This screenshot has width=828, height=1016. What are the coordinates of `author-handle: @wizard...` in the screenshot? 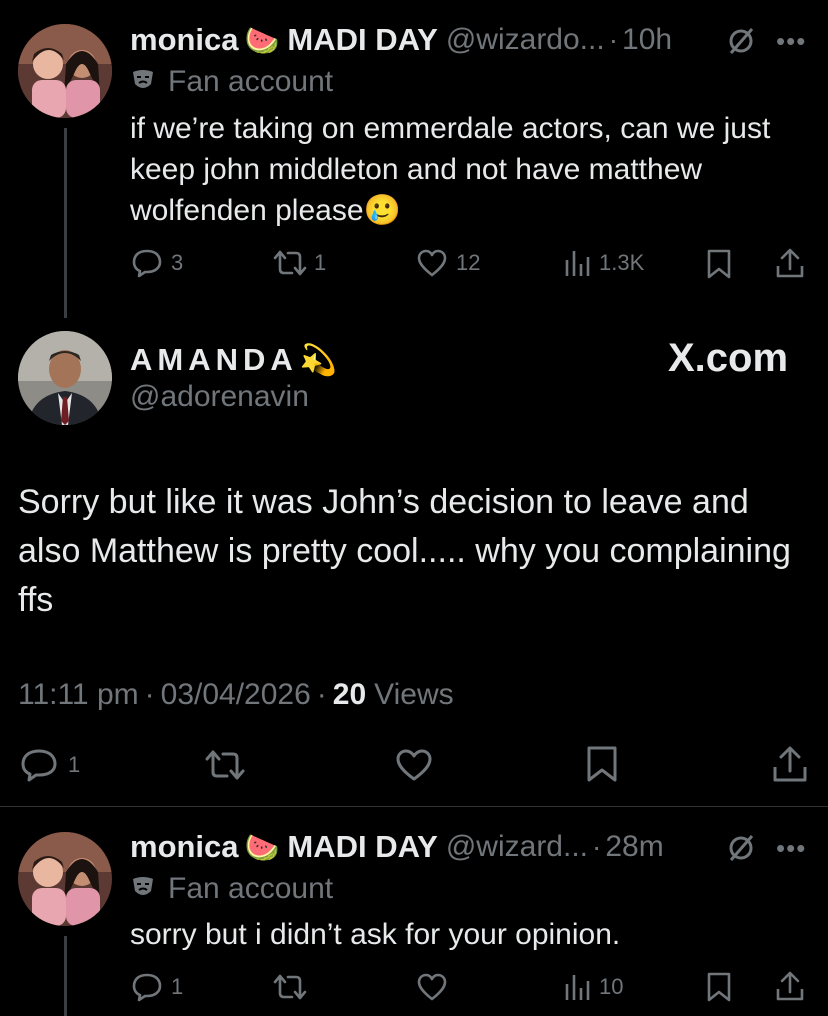 It's located at (517, 847).